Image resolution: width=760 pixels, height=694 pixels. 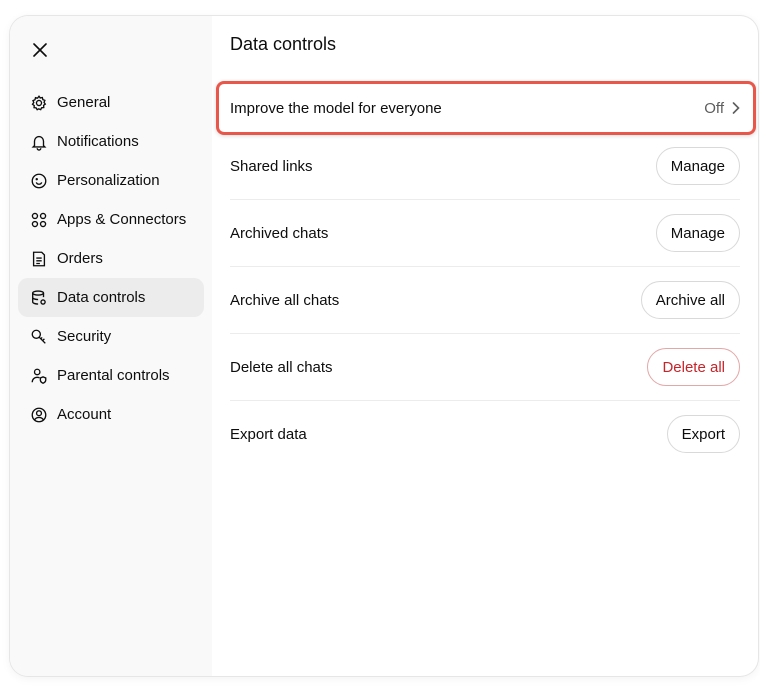 I want to click on archive-all-button: Archive all, so click(x=690, y=300).